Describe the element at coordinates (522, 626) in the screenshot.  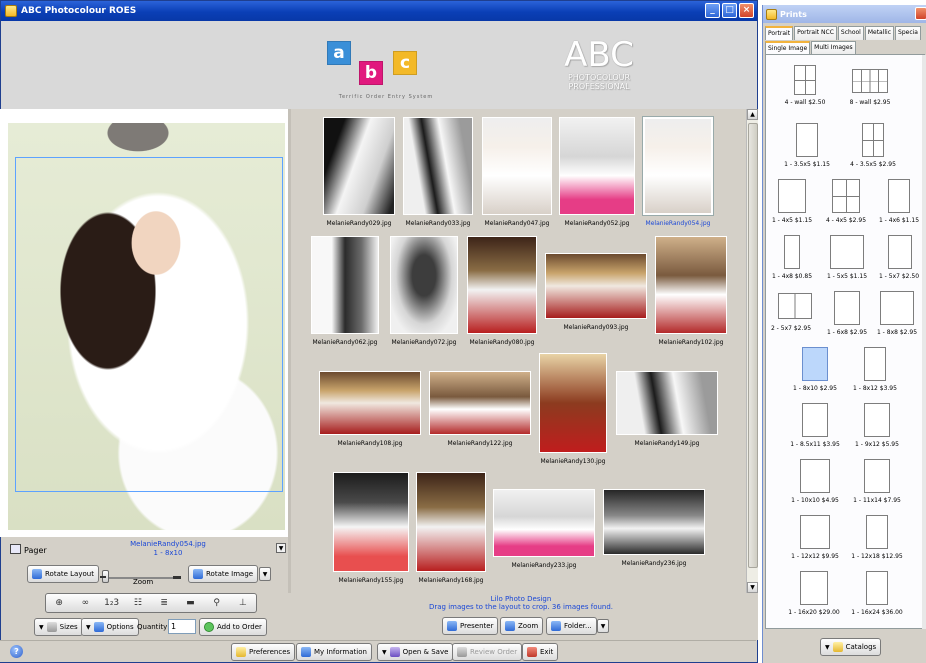
I see `zoom-button: Zoom` at that location.